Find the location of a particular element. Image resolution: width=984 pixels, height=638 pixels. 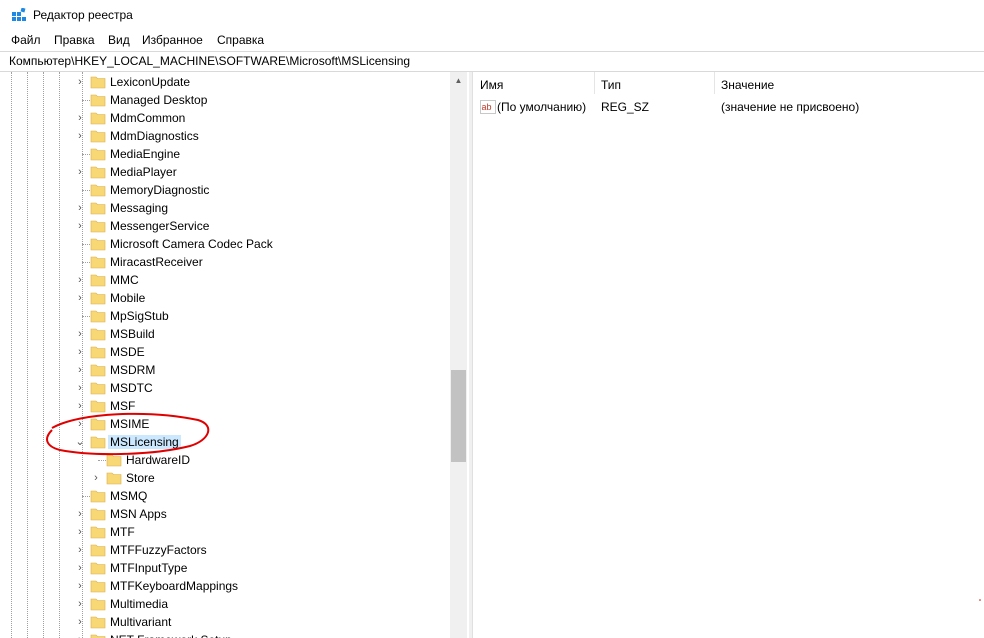

tree-subkey: HardwareID is located at coordinates (225, 460).